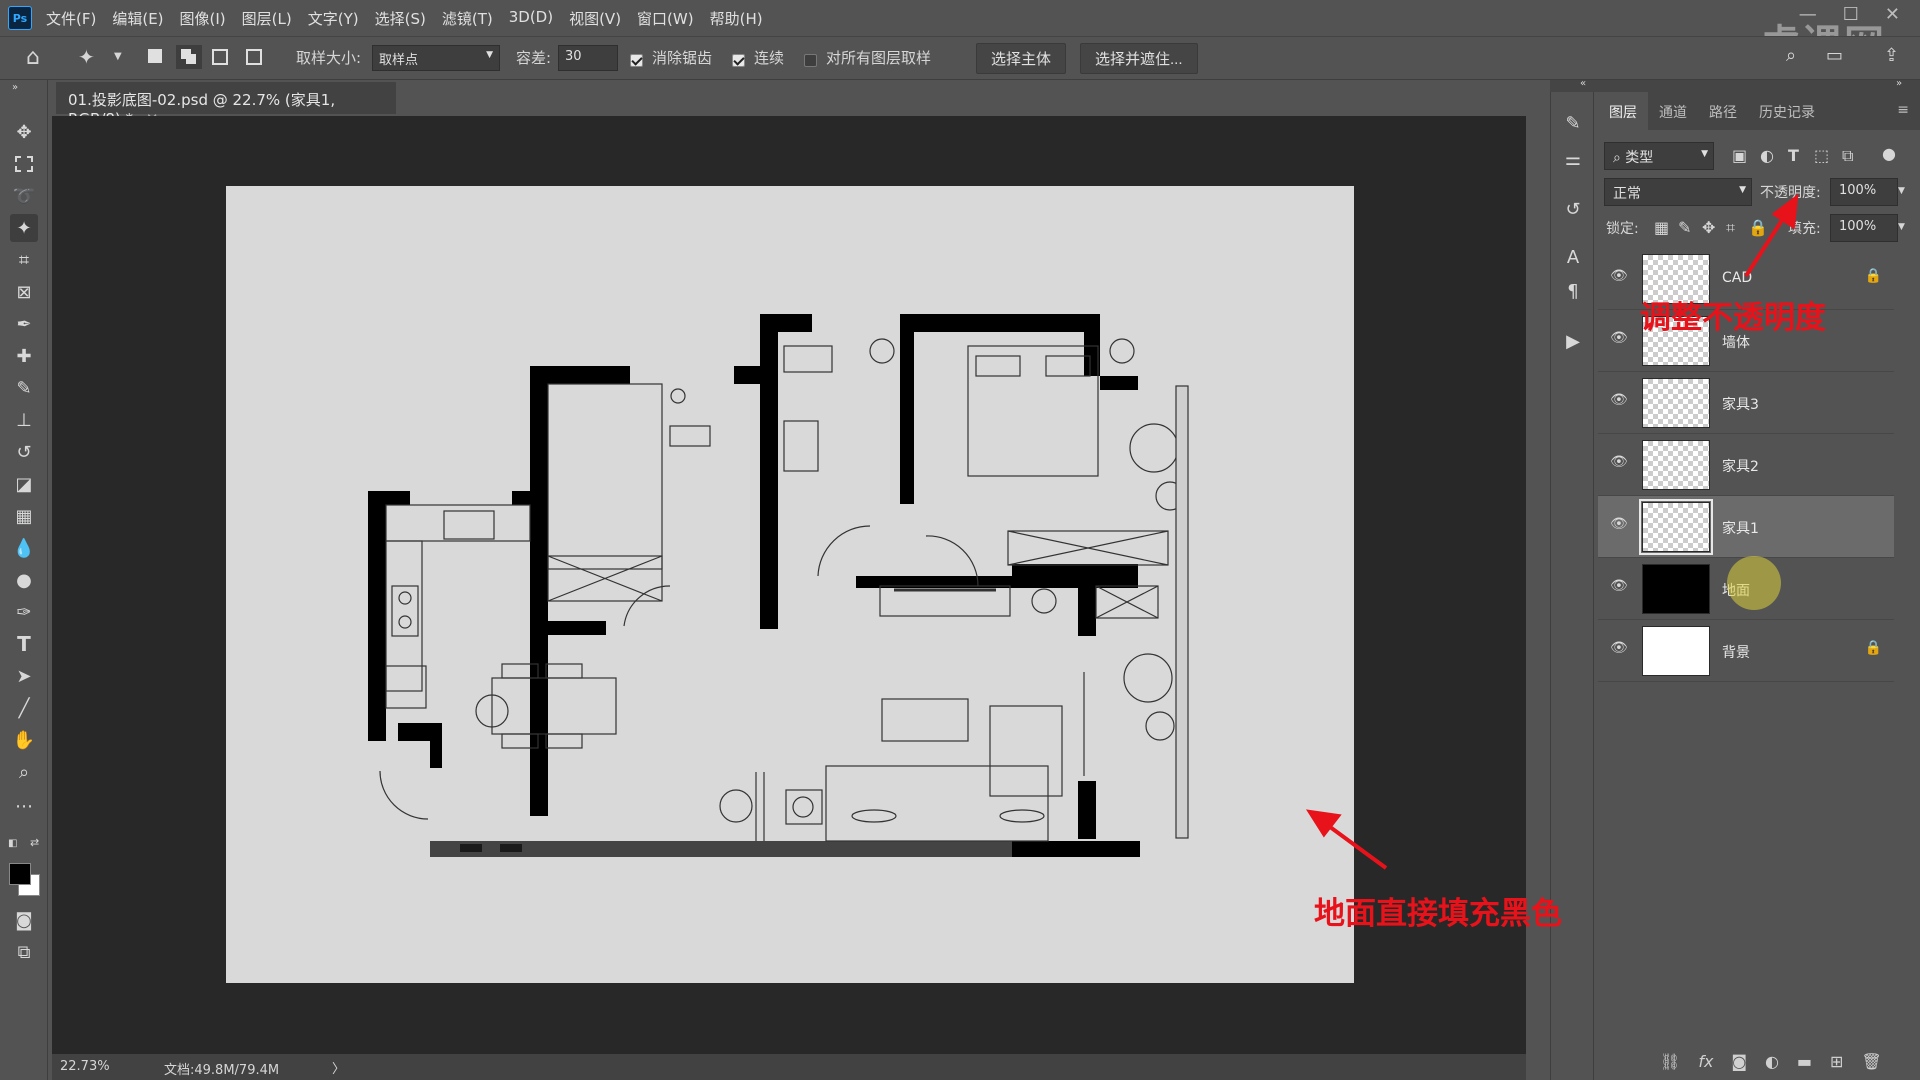 The height and width of the screenshot is (1080, 1920). What do you see at coordinates (1785, 211) in the screenshot?
I see `arrowhead` at bounding box center [1785, 211].